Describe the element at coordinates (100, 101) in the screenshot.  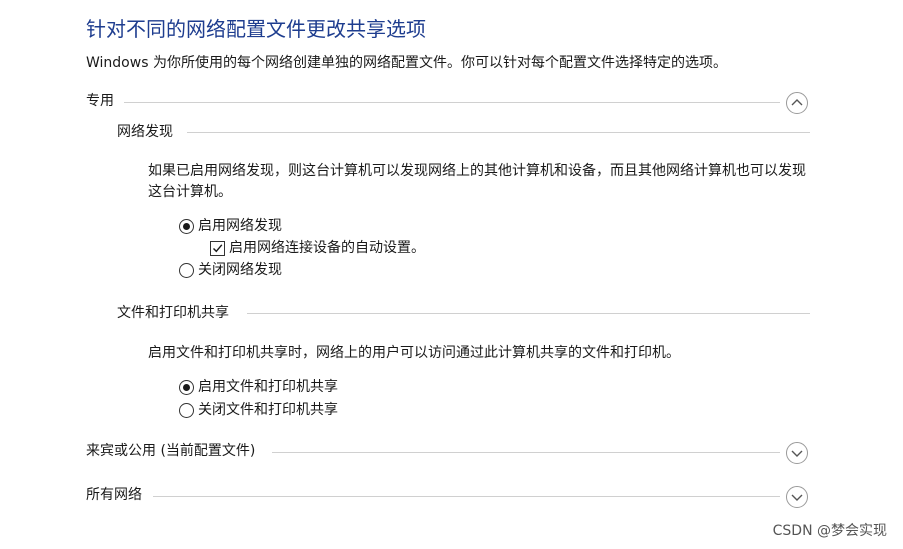
I see `profile-private-label: 专用` at that location.